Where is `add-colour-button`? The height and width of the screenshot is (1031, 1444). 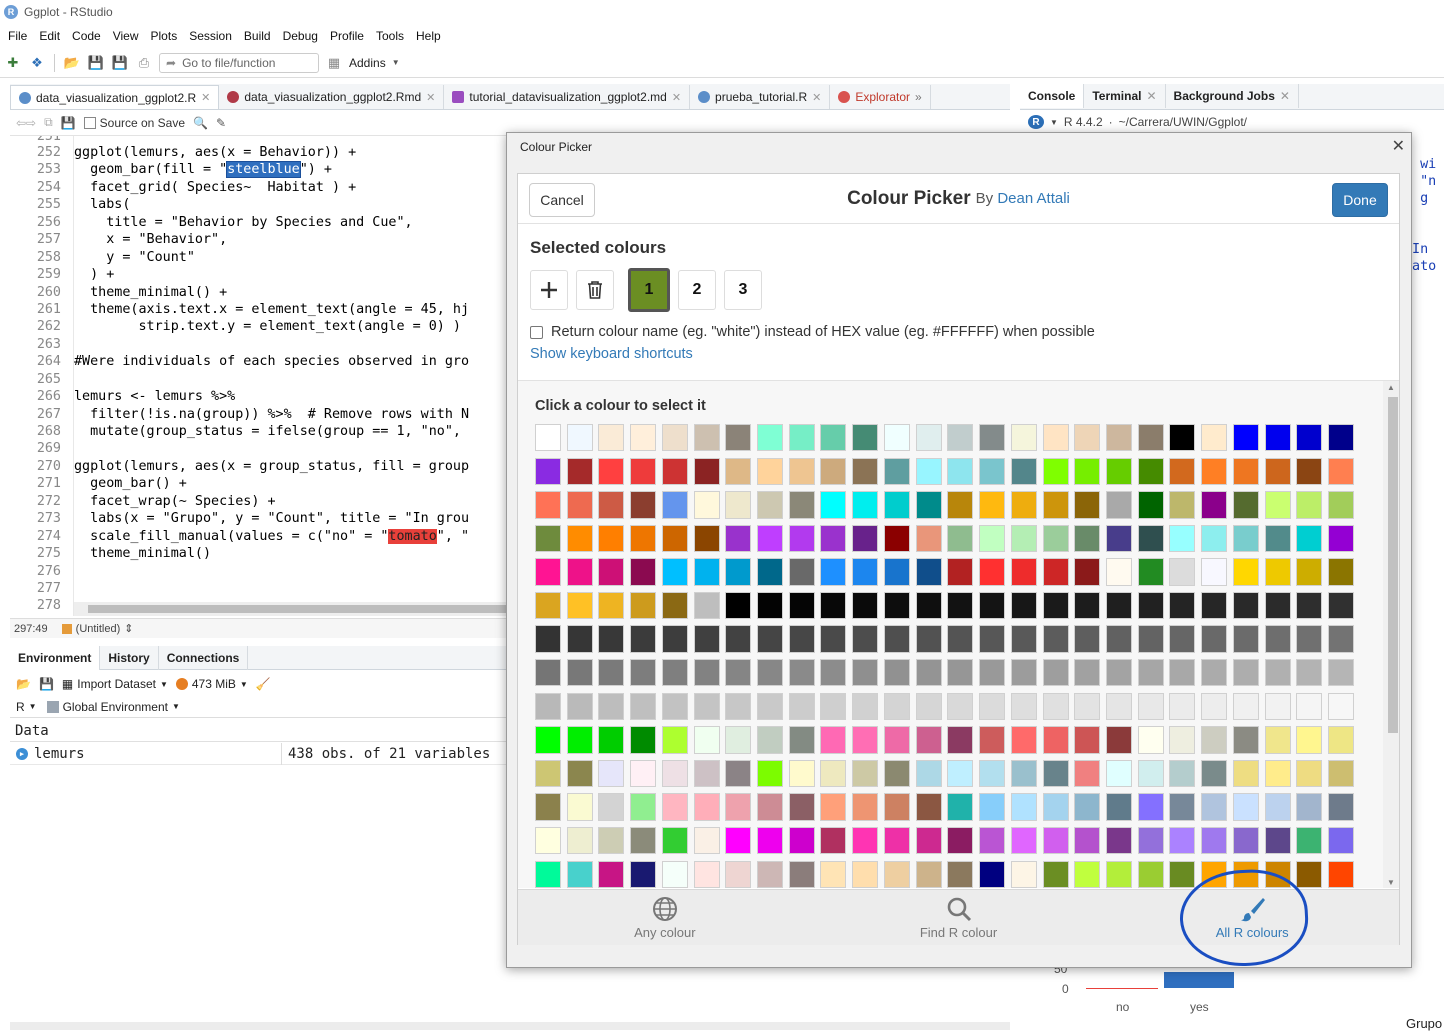 add-colour-button is located at coordinates (549, 290).